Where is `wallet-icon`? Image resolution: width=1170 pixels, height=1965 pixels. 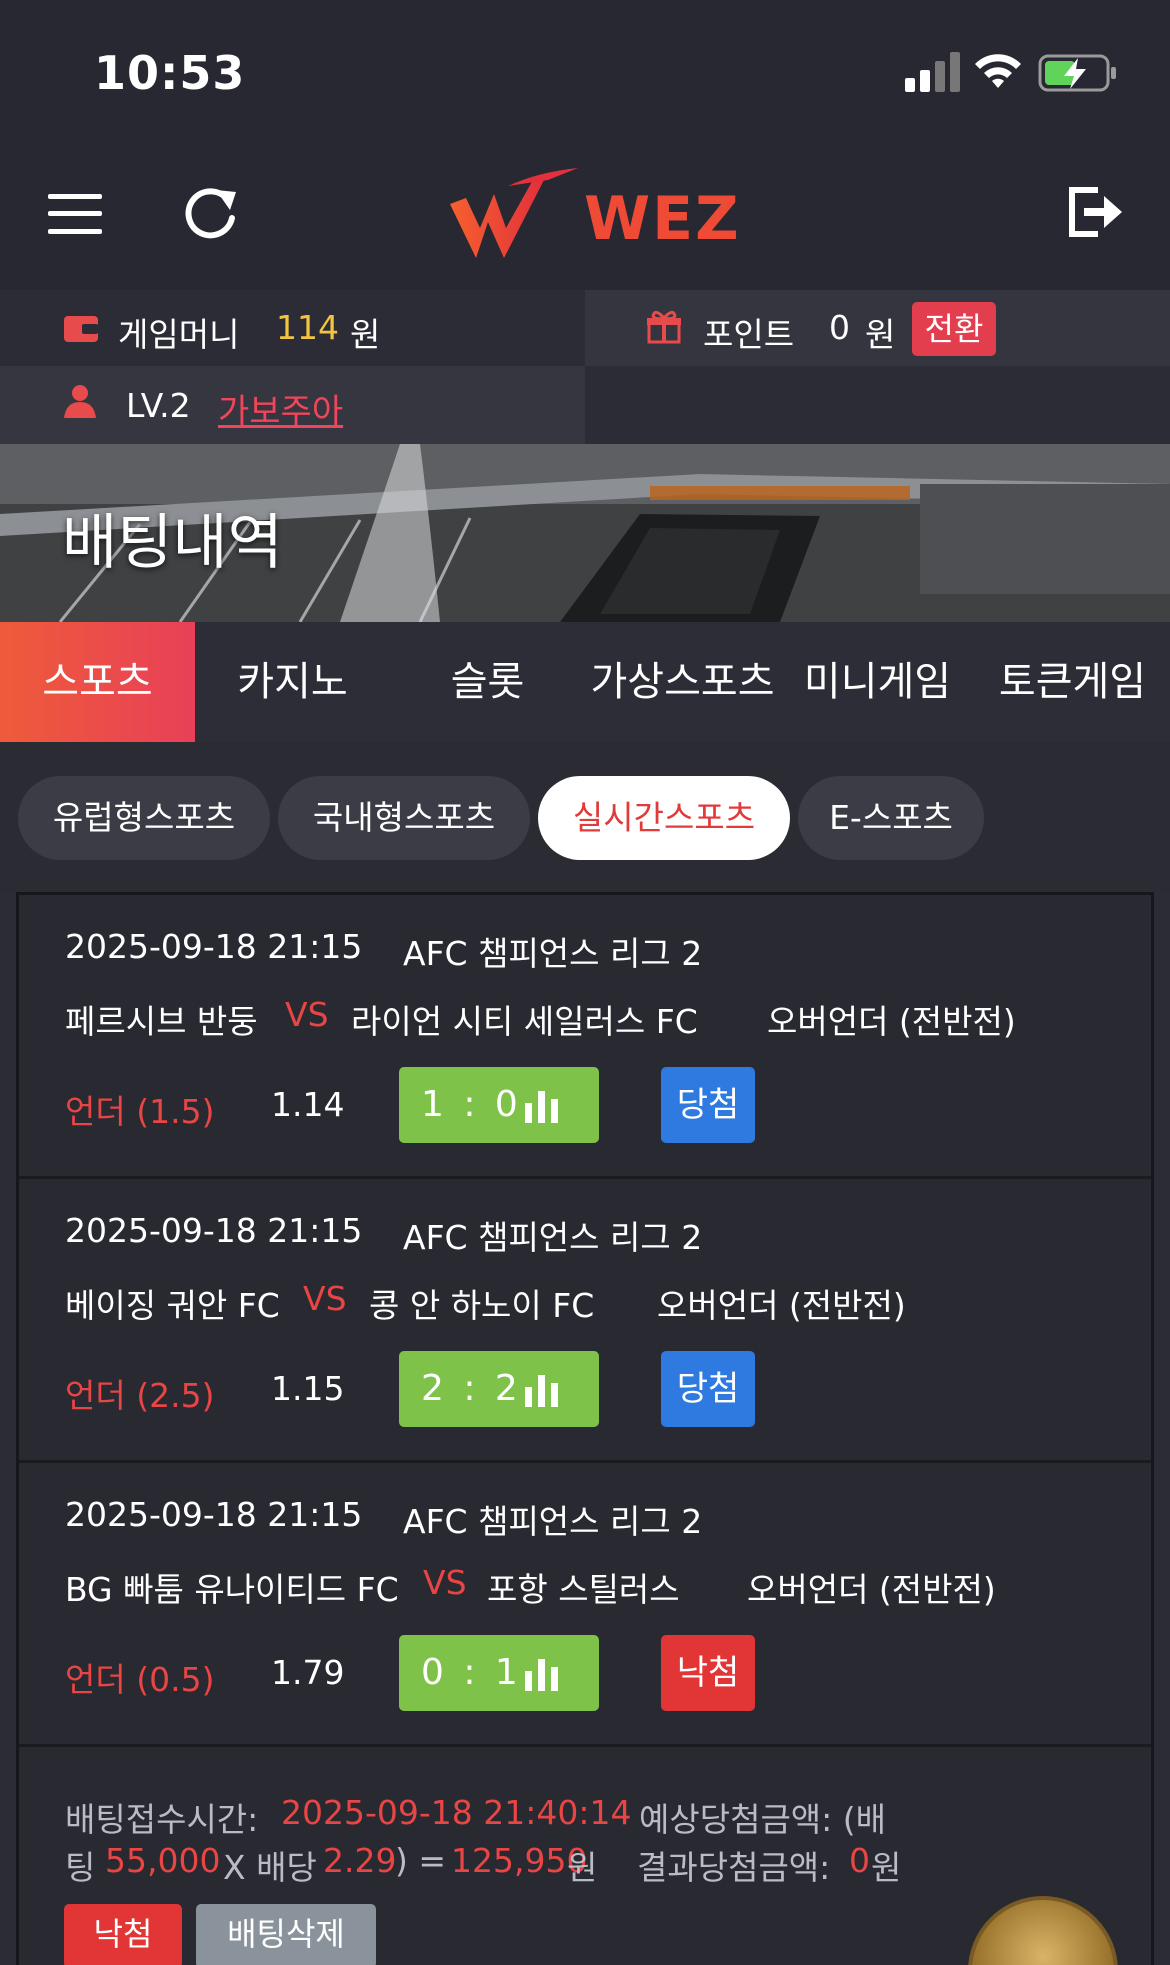
wallet-icon is located at coordinates (81, 329).